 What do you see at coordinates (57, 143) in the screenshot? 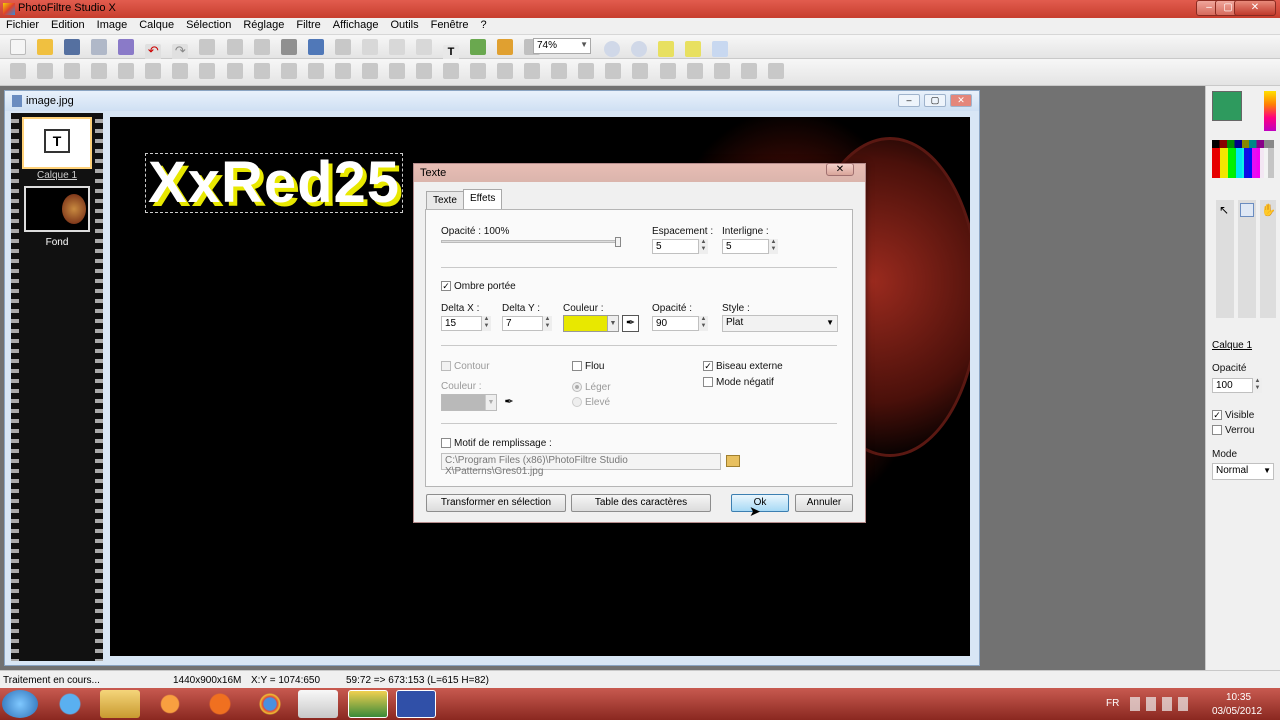
I see `layer-thumb-calque1: T` at bounding box center [57, 143].